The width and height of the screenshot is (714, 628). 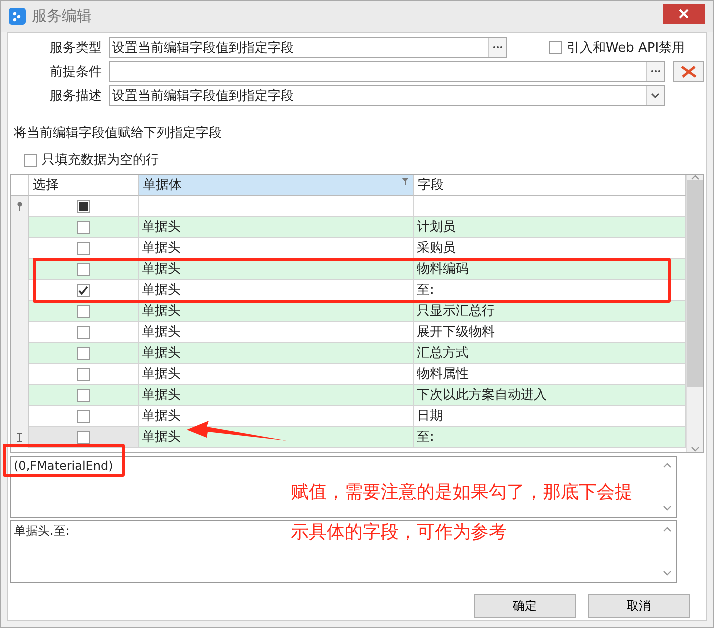 What do you see at coordinates (42, 531) in the screenshot?
I see `preview-text: 单据头.至:` at bounding box center [42, 531].